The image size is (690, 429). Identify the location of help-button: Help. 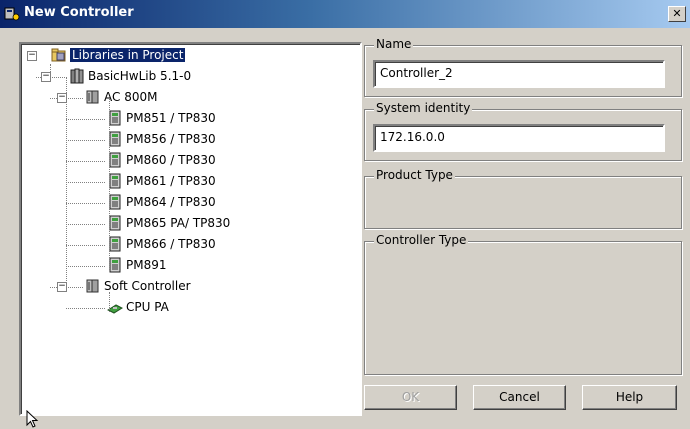
(629, 397).